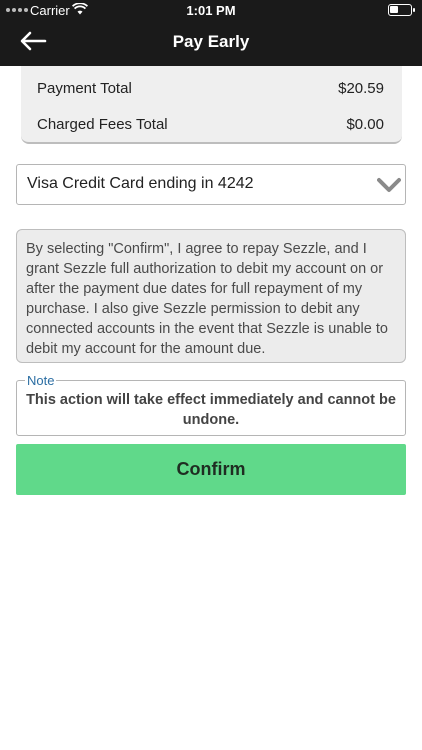 This screenshot has width=422, height=750. I want to click on payment-method-select: Visa Credit Card ending in 4242, so click(211, 184).